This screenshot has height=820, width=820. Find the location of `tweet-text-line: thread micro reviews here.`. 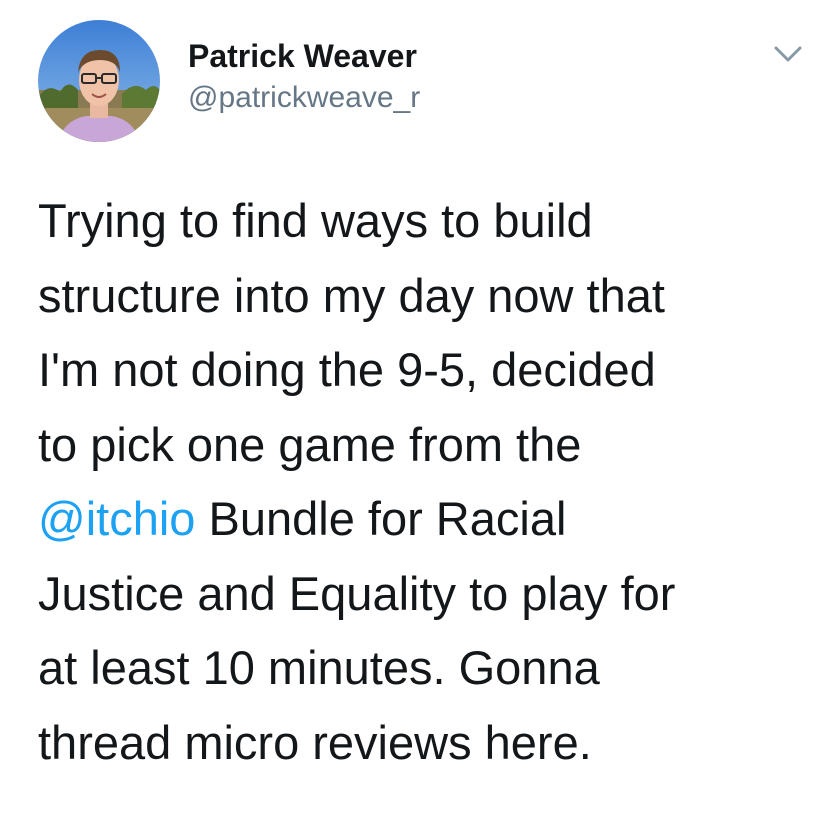

tweet-text-line: thread micro reviews here. is located at coordinates (315, 742).